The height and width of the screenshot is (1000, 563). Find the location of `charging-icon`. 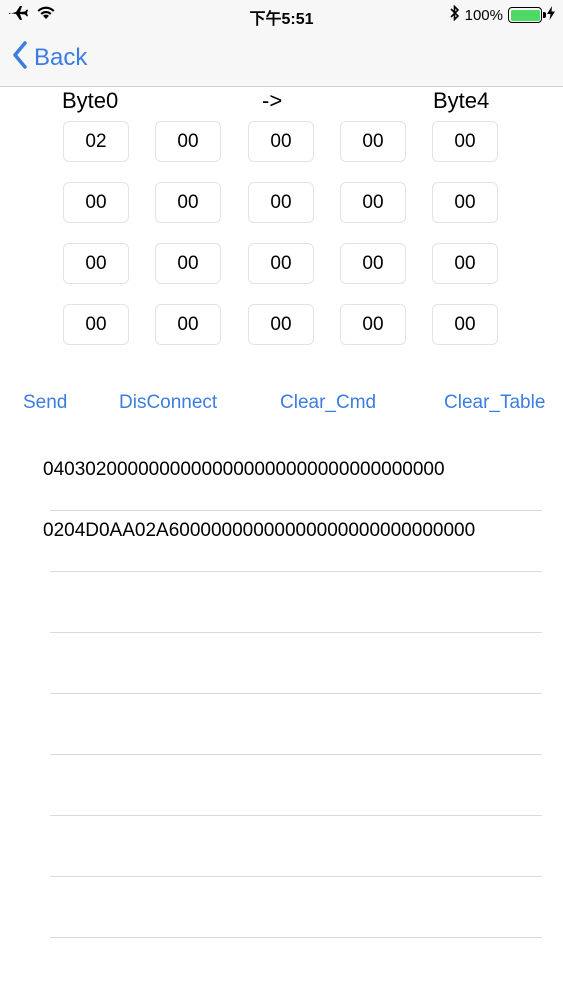

charging-icon is located at coordinates (551, 15).